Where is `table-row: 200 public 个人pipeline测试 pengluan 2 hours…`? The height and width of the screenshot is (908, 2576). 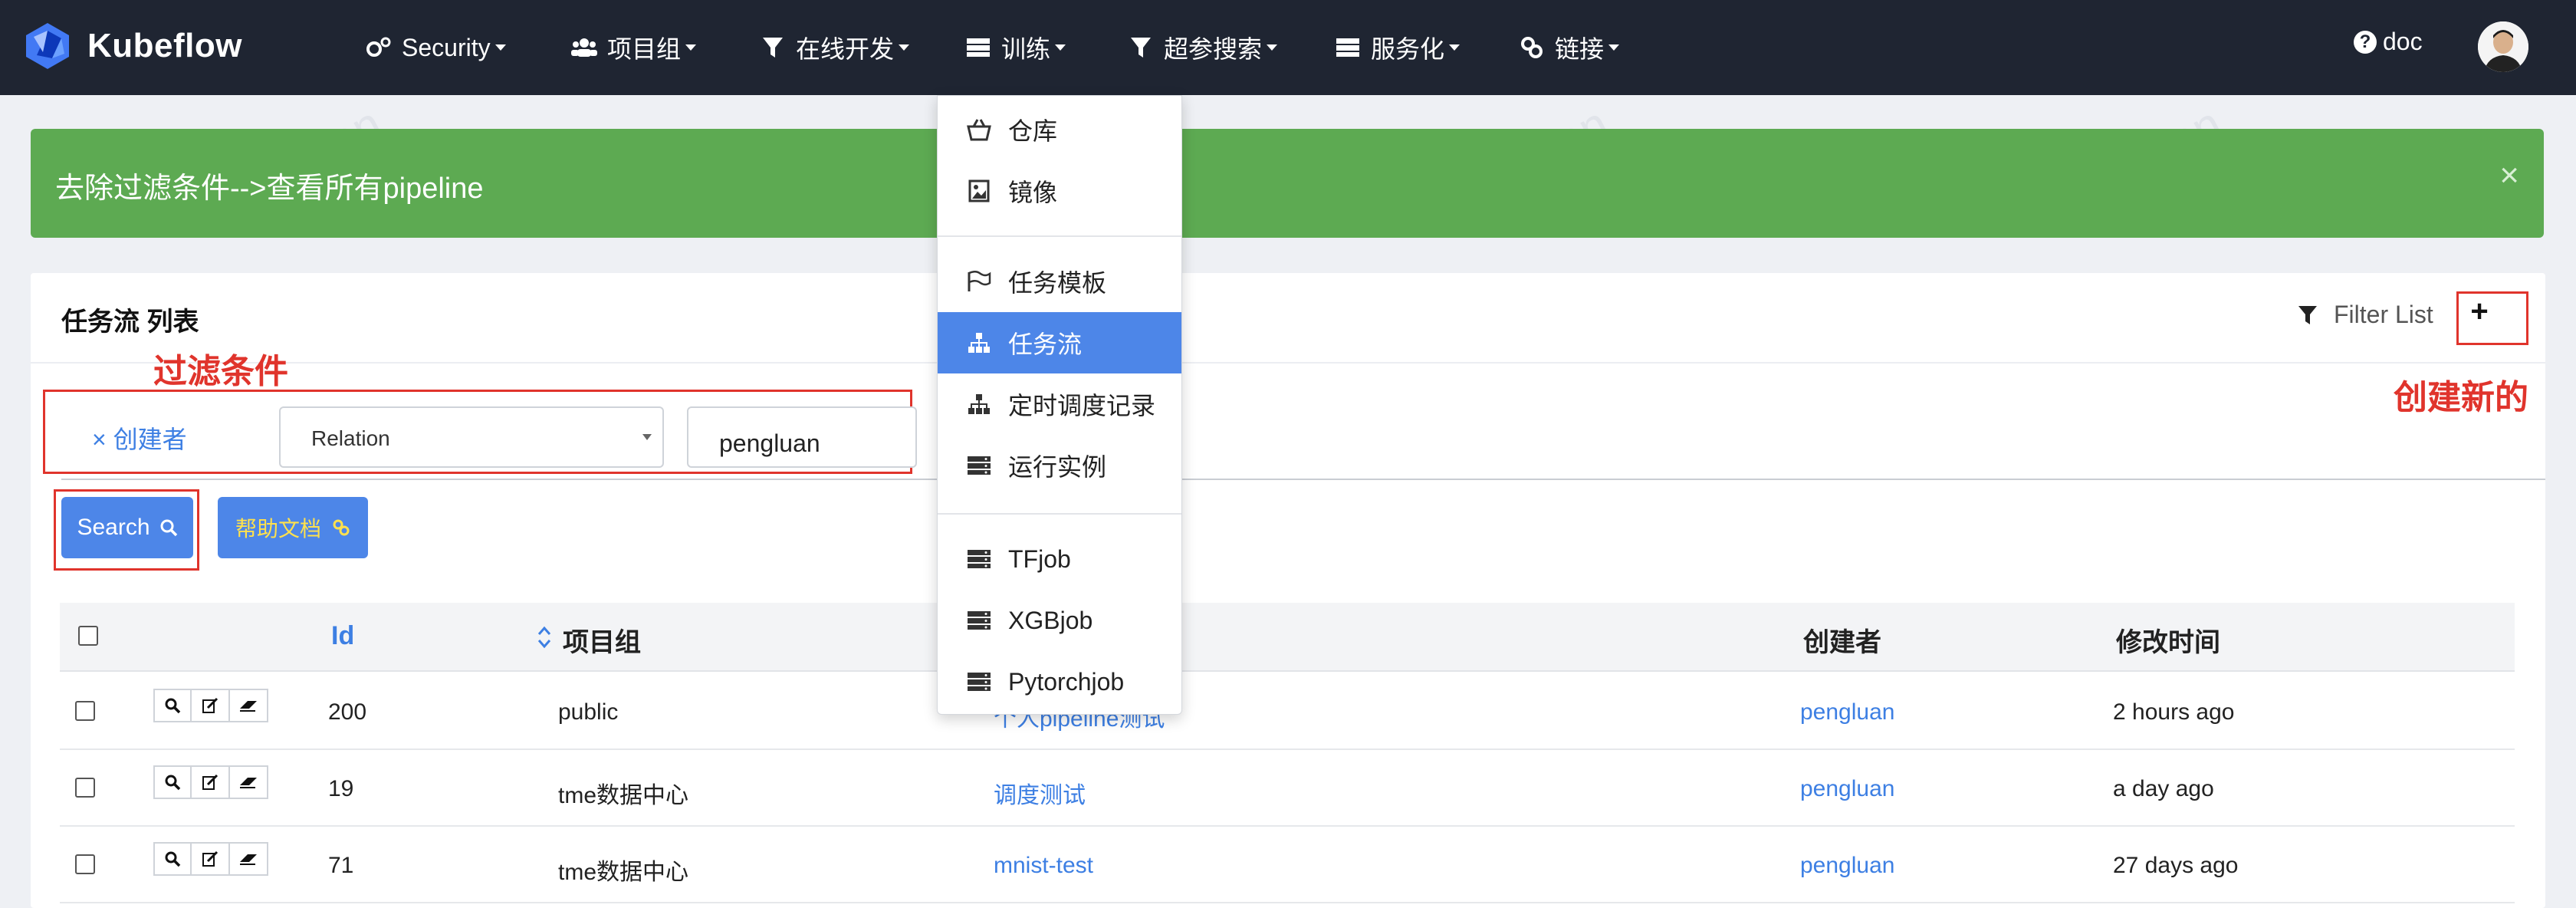 table-row: 200 public 个人pipeline测试 pengluan 2 hours… is located at coordinates (1287, 711).